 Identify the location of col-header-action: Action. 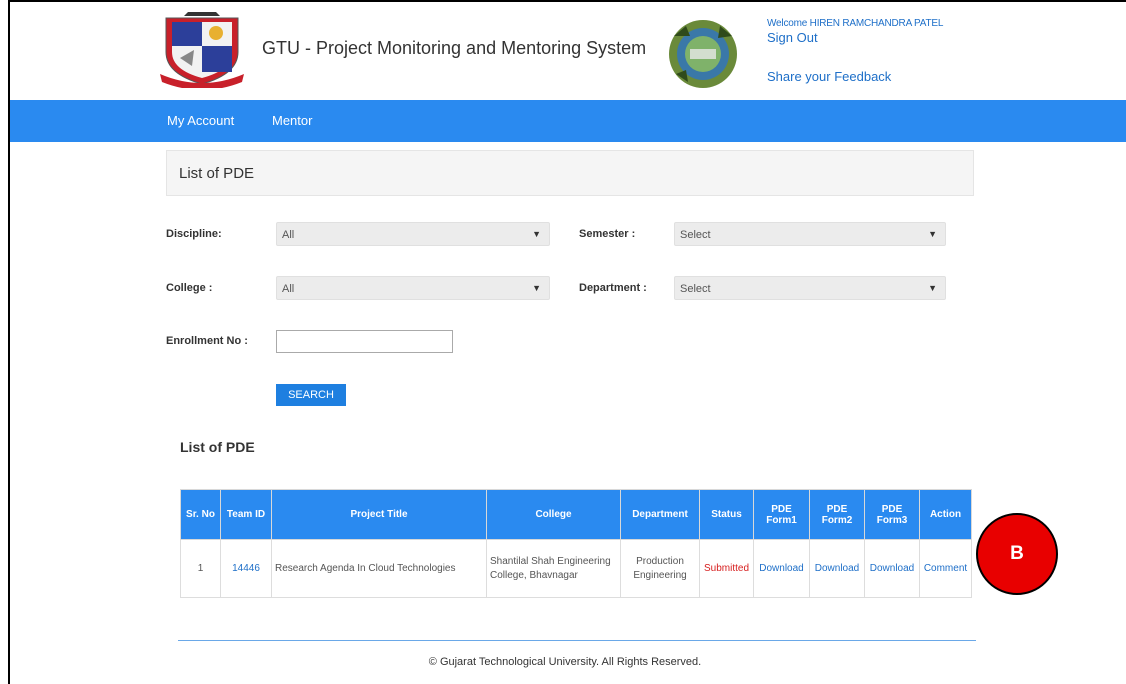
(945, 514).